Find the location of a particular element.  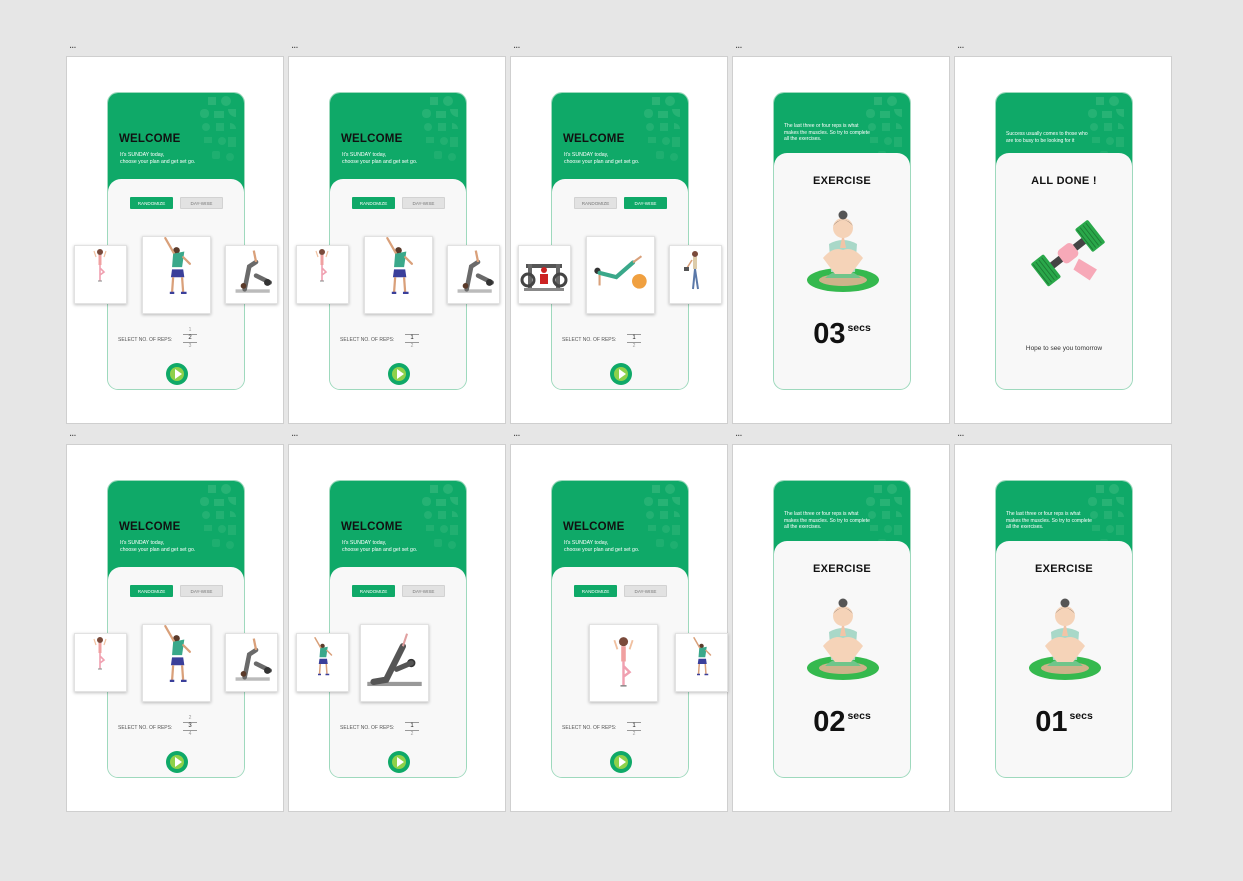

gym-machine-icon is located at coordinates (544, 277).